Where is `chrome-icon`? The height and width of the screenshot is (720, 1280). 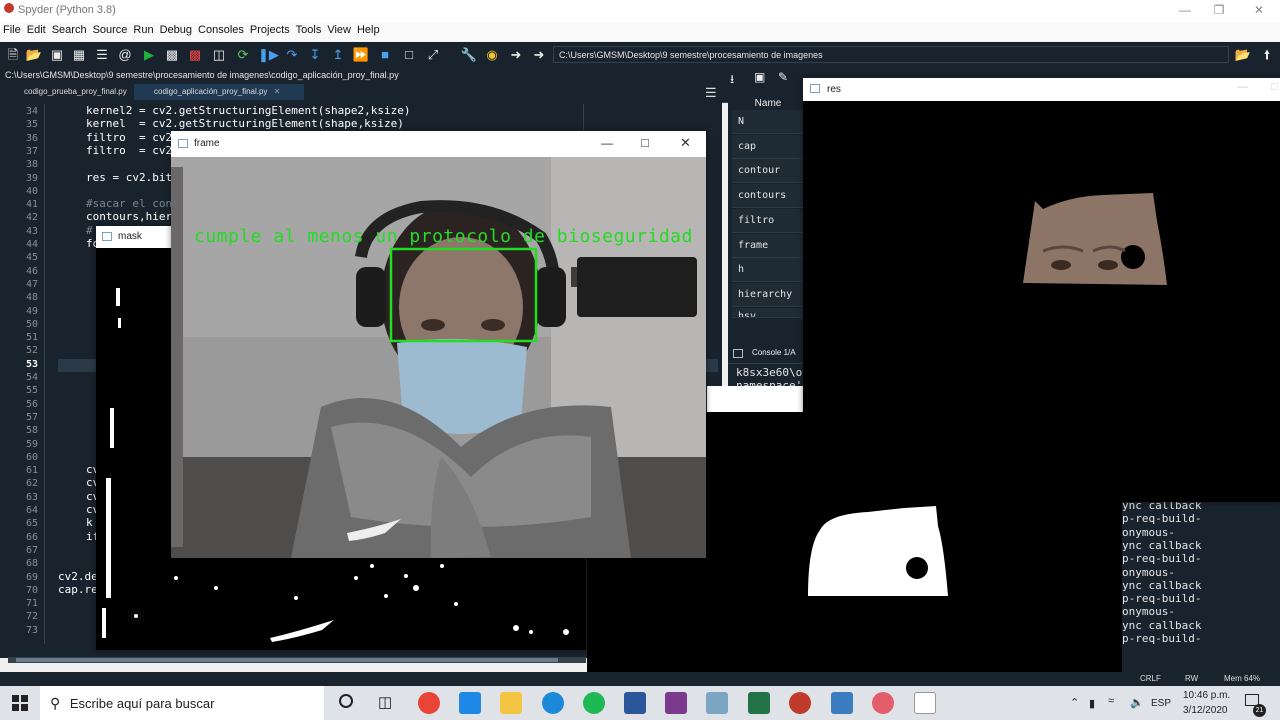 chrome-icon is located at coordinates (429, 703).